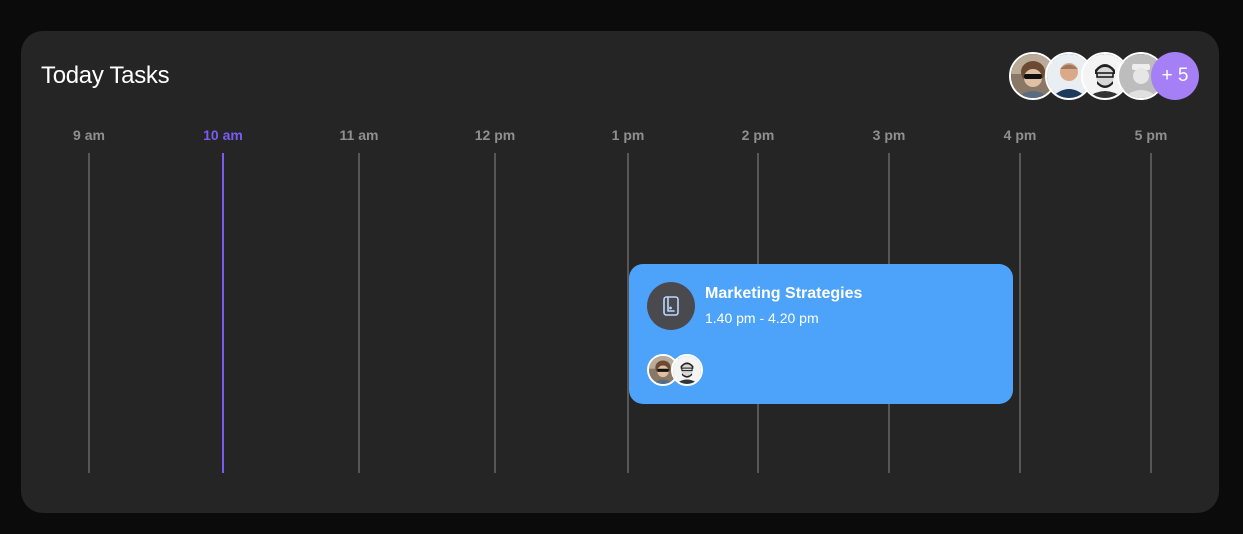 This screenshot has height=534, width=1243. Describe the element at coordinates (762, 318) in the screenshot. I see `task-time: 1.40 pm - 4.20 pm` at that location.